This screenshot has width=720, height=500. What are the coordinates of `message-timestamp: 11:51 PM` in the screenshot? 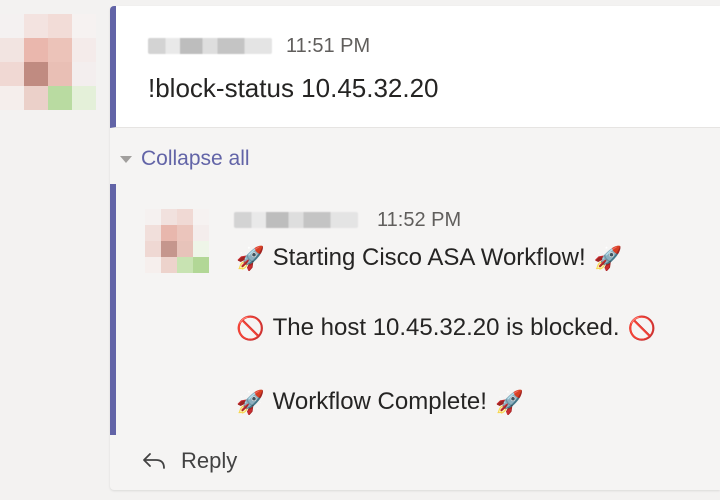 It's located at (328, 46).